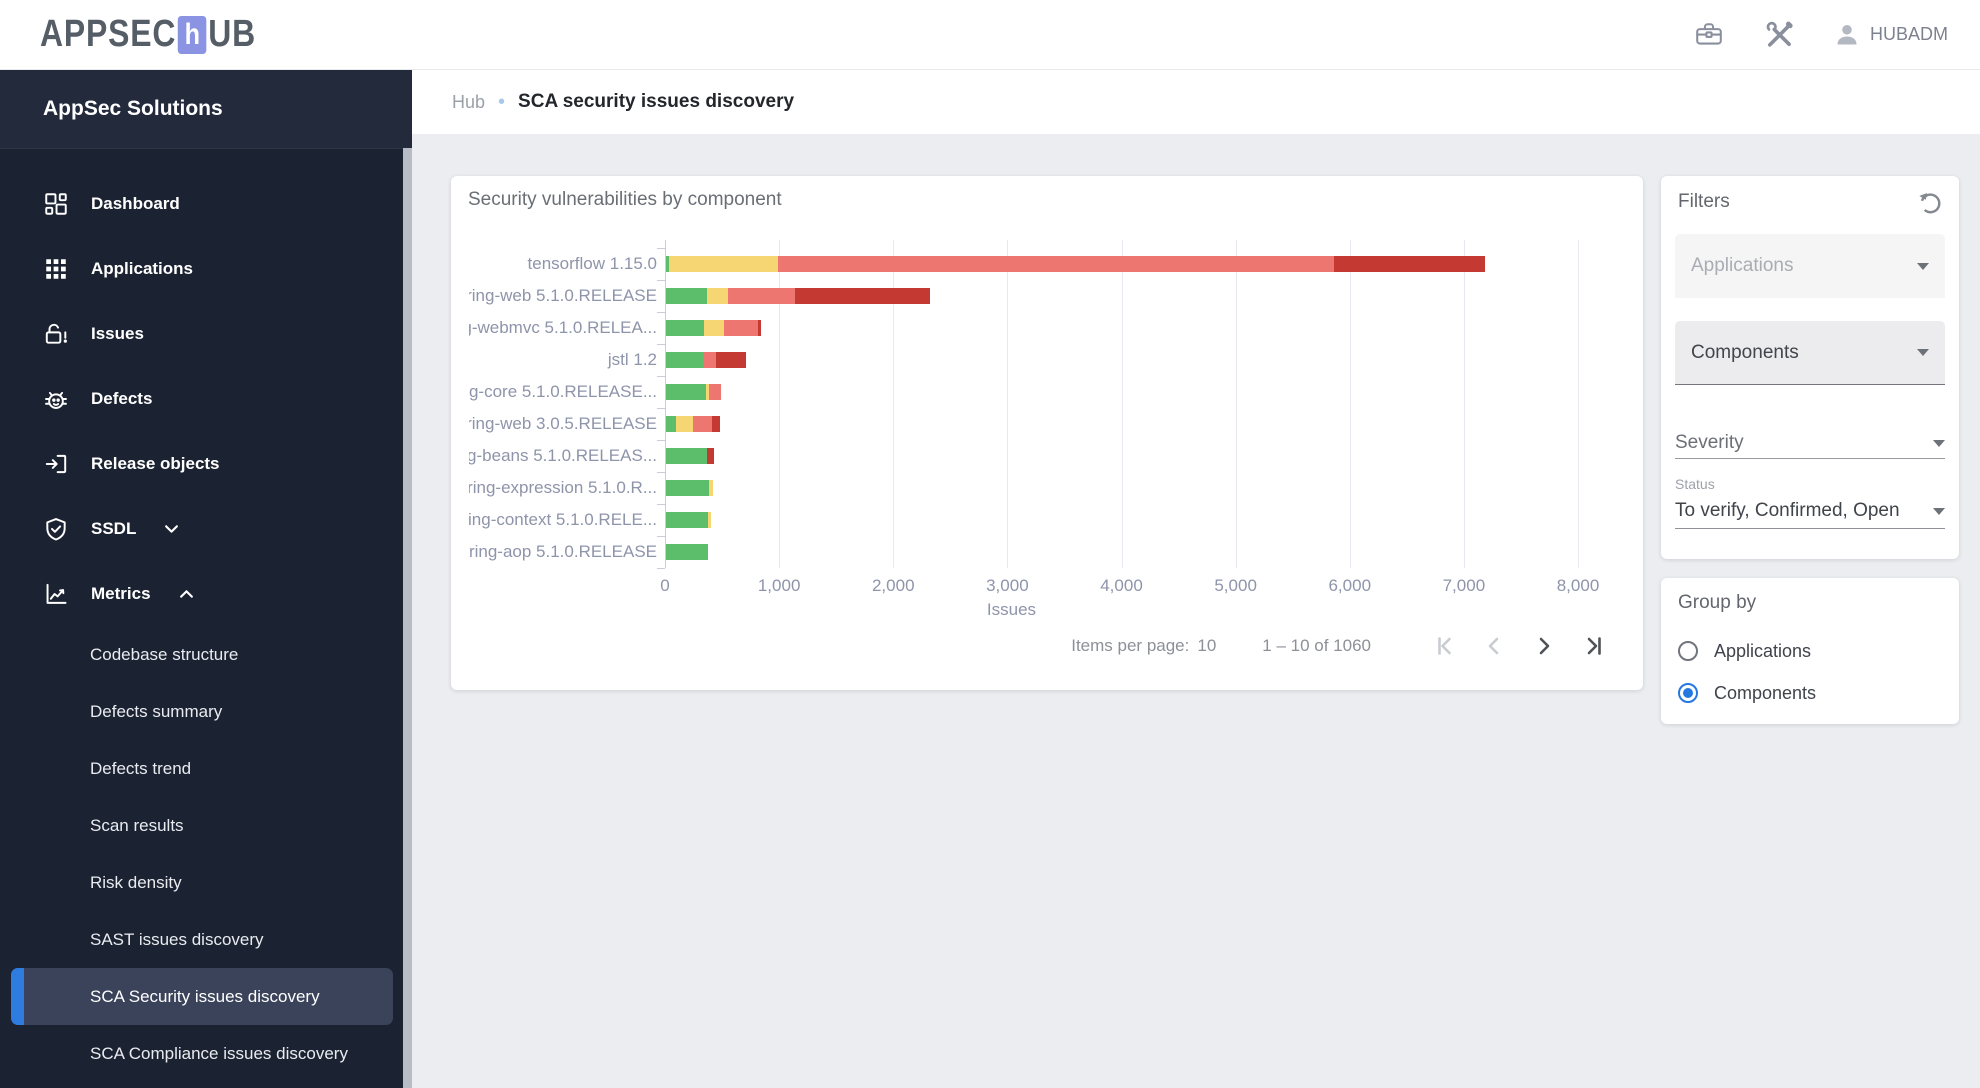  Describe the element at coordinates (689, 520) in the screenshot. I see `bar-row-spring-context-5-1-0-rele` at that location.